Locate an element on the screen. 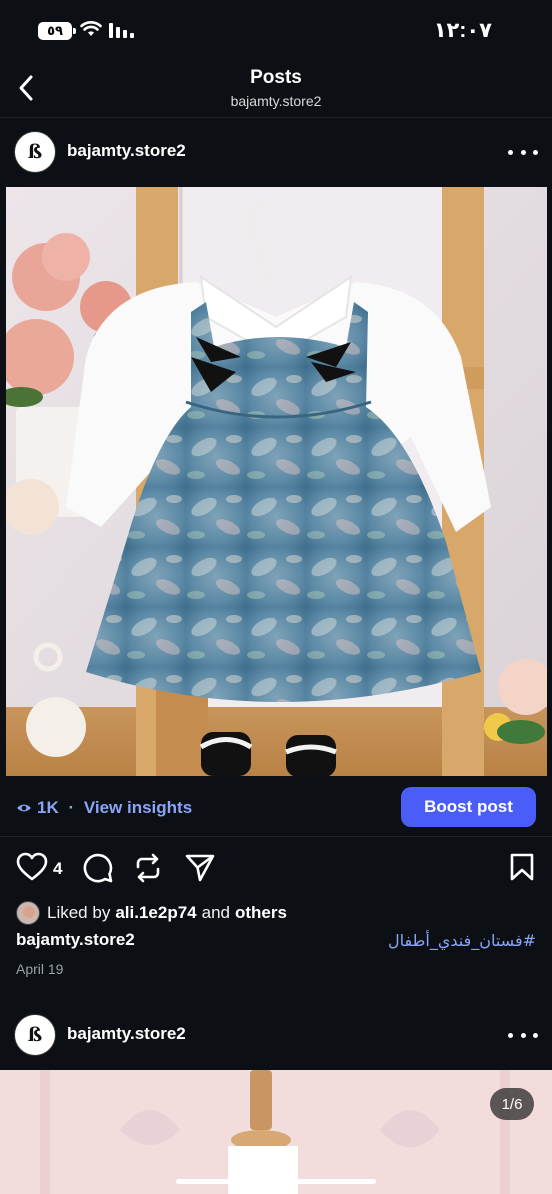  views-count: 1K is located at coordinates (48, 807).